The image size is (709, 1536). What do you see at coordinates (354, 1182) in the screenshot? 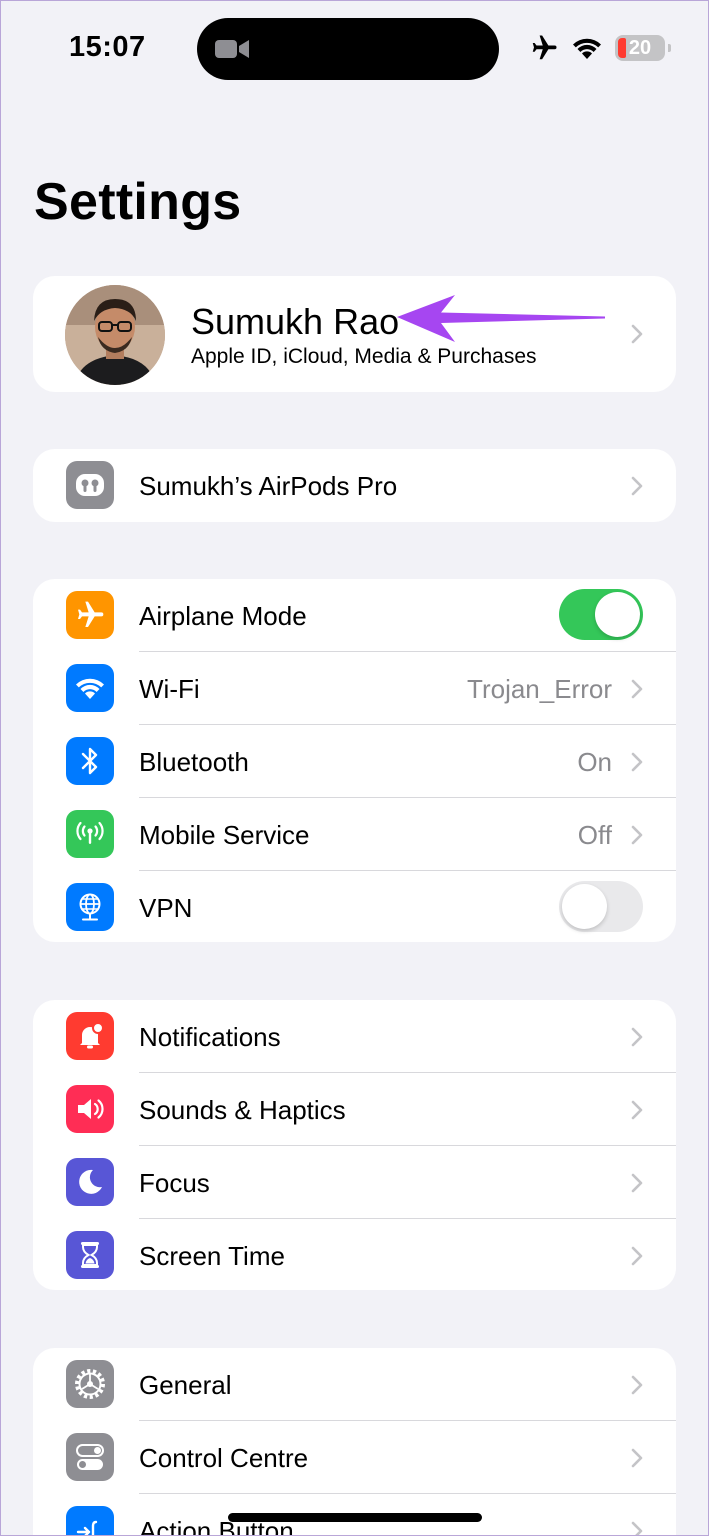
I see `settings-row-focus: Focus` at bounding box center [354, 1182].